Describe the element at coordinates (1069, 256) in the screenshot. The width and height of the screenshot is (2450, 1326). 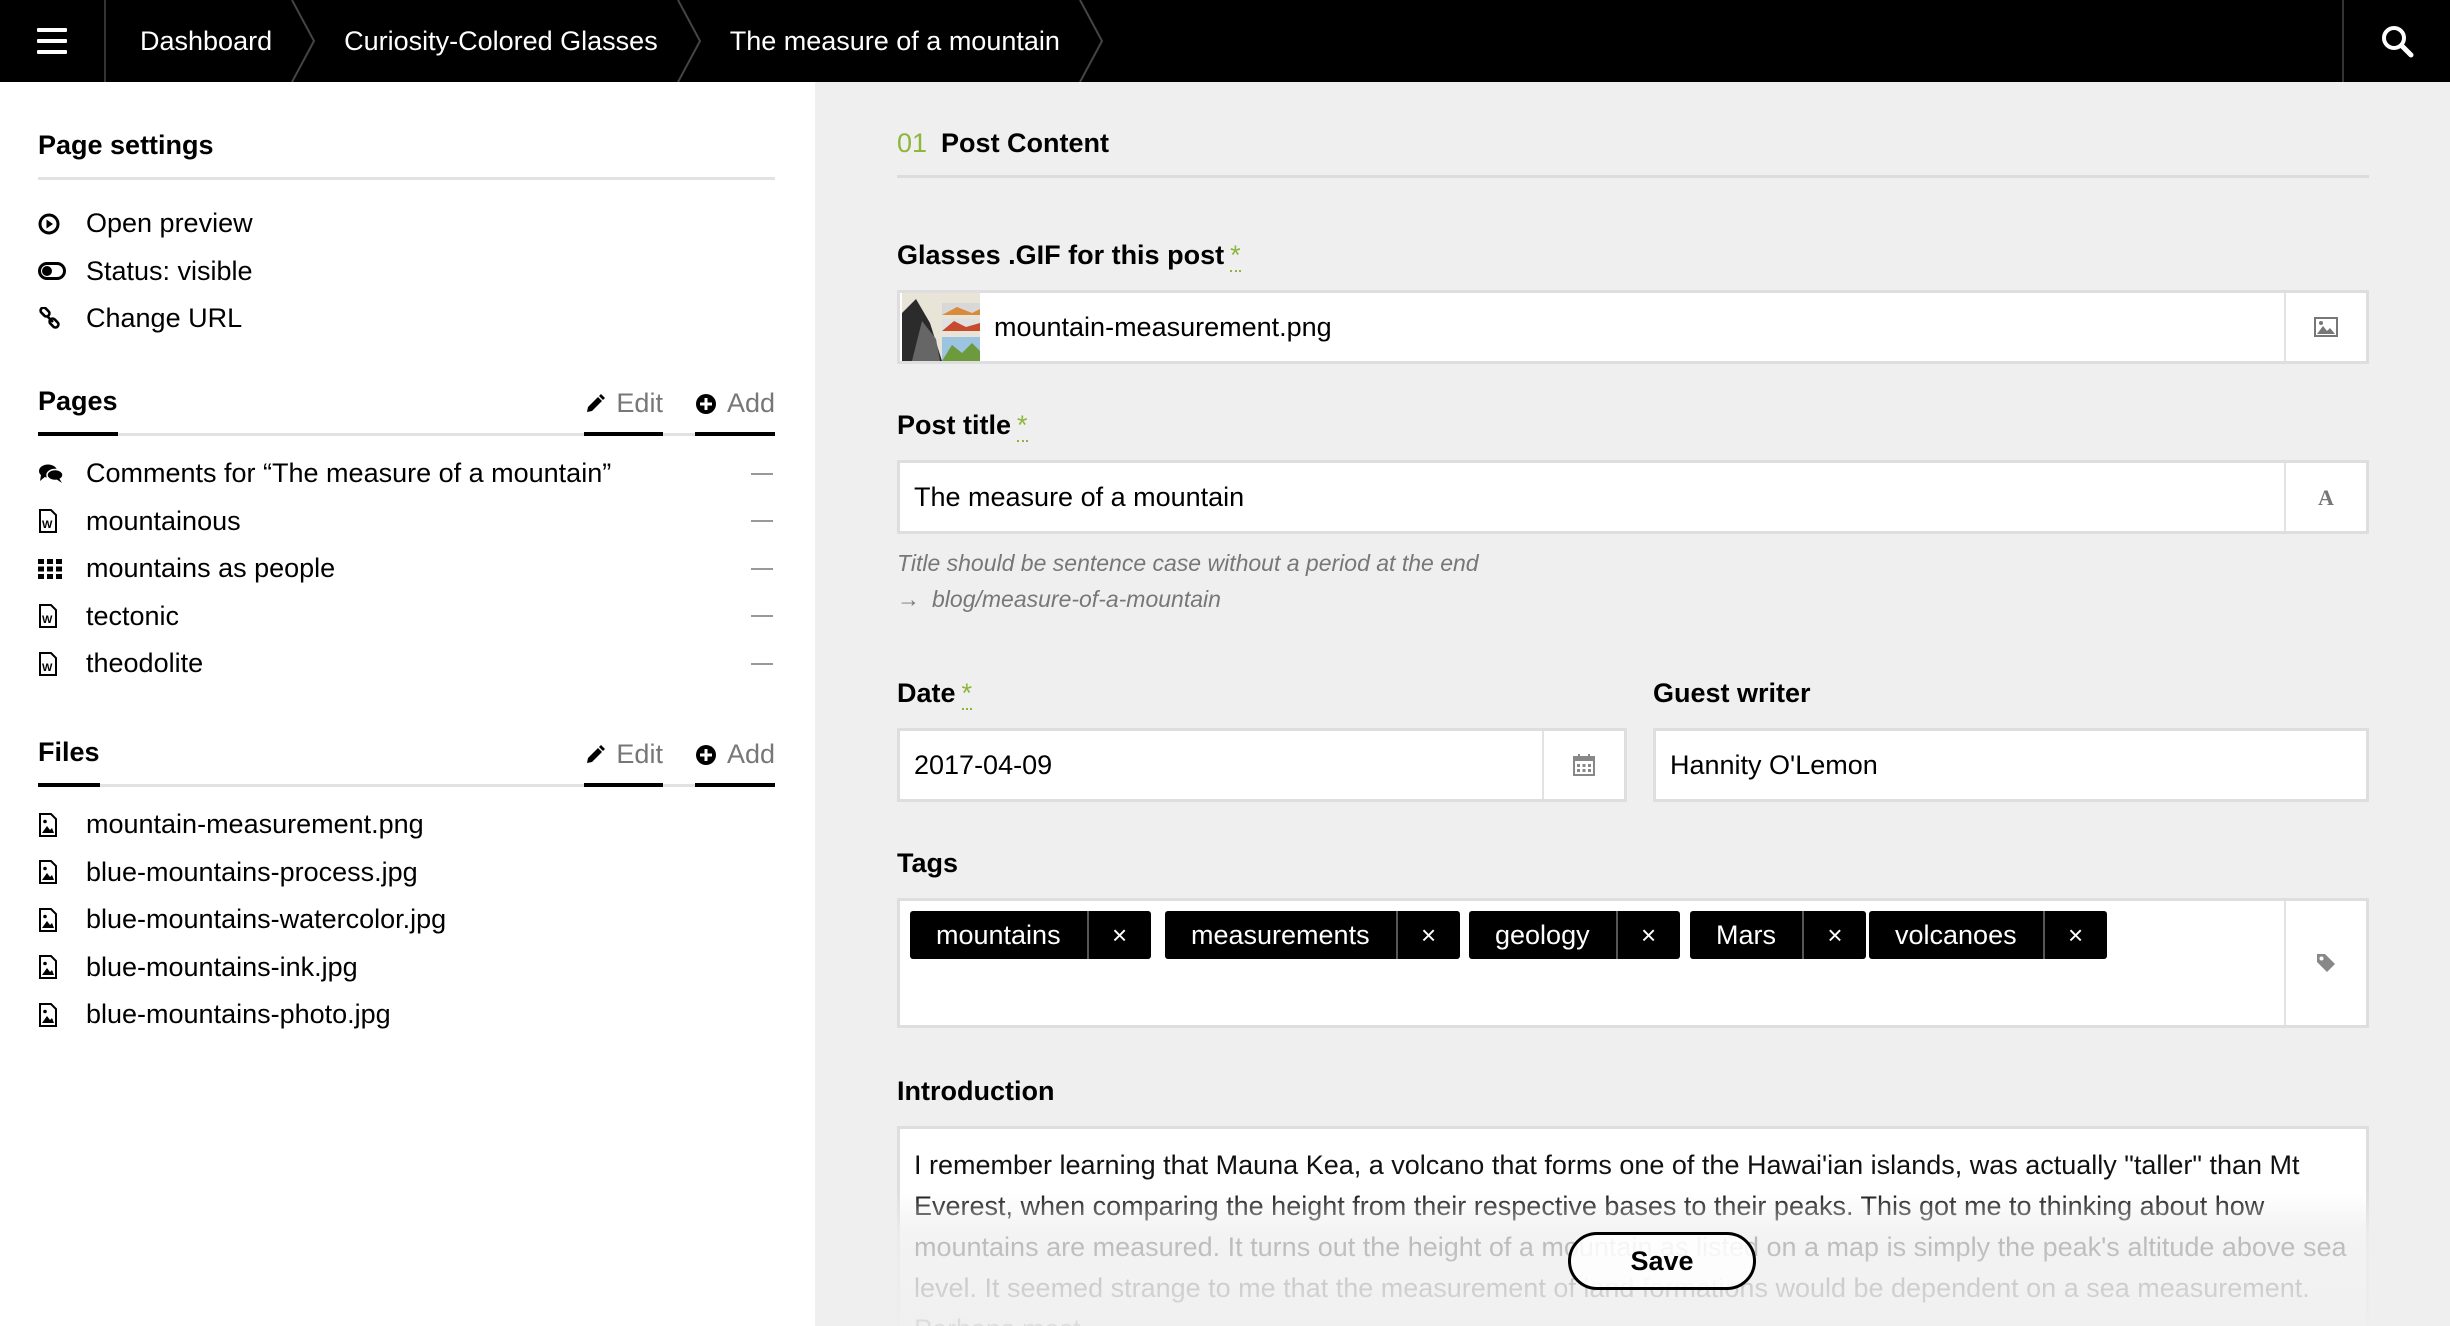
I see `gif-field-label: Glasses .GIF for this post *` at that location.